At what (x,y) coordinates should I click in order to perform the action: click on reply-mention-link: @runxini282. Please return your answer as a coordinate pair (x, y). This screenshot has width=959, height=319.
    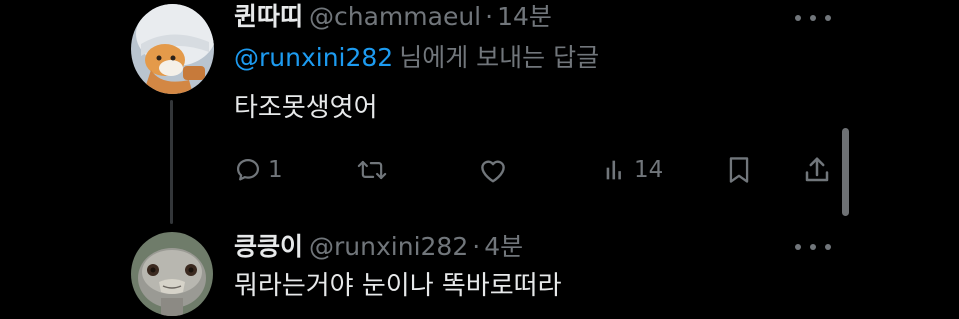
    Looking at the image, I should click on (313, 57).